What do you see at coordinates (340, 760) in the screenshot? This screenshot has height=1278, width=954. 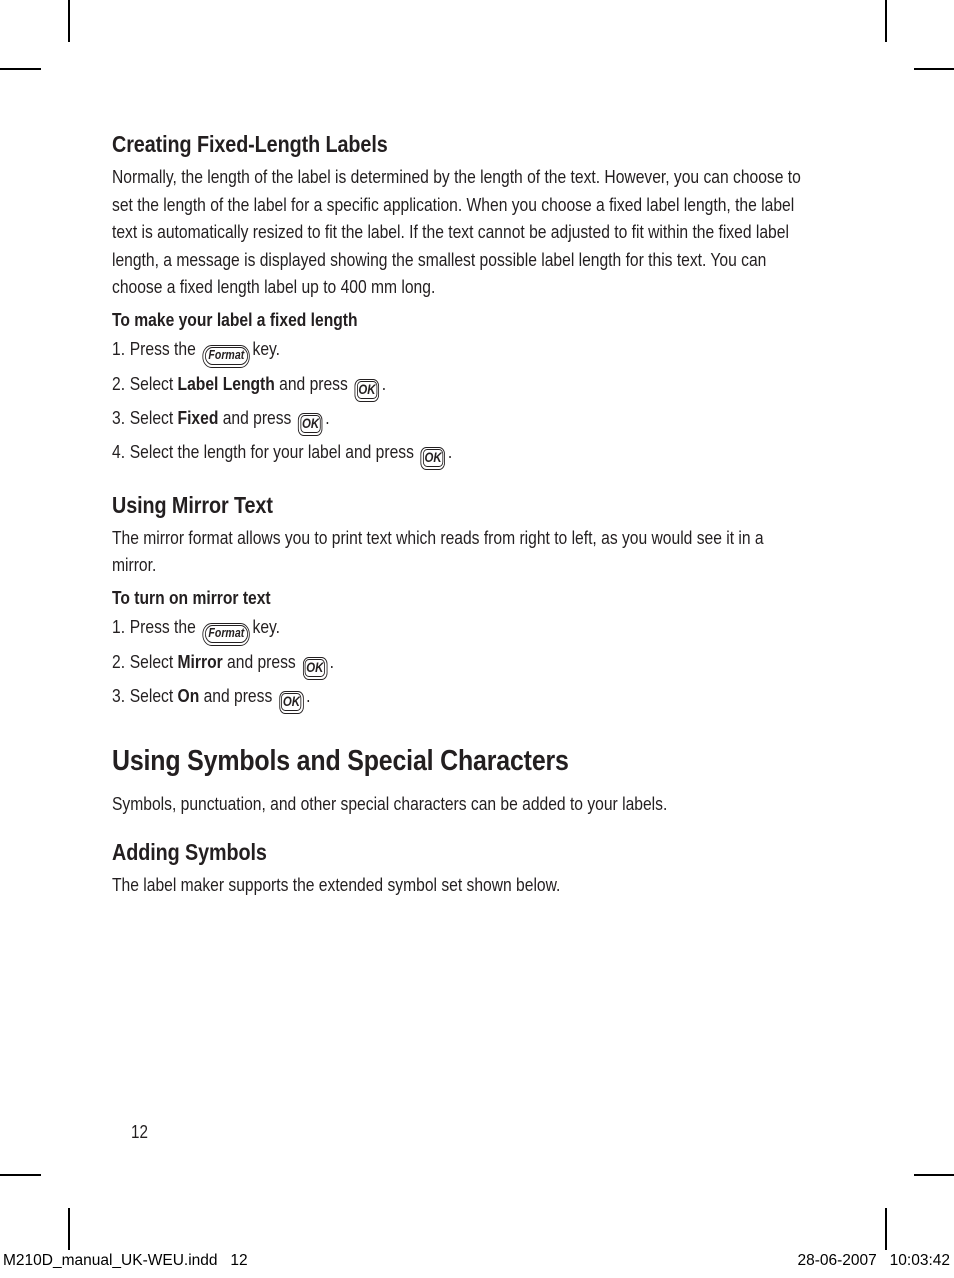 I see `chapter-heading-using-symbols-and-special-characters: Using Symbols and Special Characters` at bounding box center [340, 760].